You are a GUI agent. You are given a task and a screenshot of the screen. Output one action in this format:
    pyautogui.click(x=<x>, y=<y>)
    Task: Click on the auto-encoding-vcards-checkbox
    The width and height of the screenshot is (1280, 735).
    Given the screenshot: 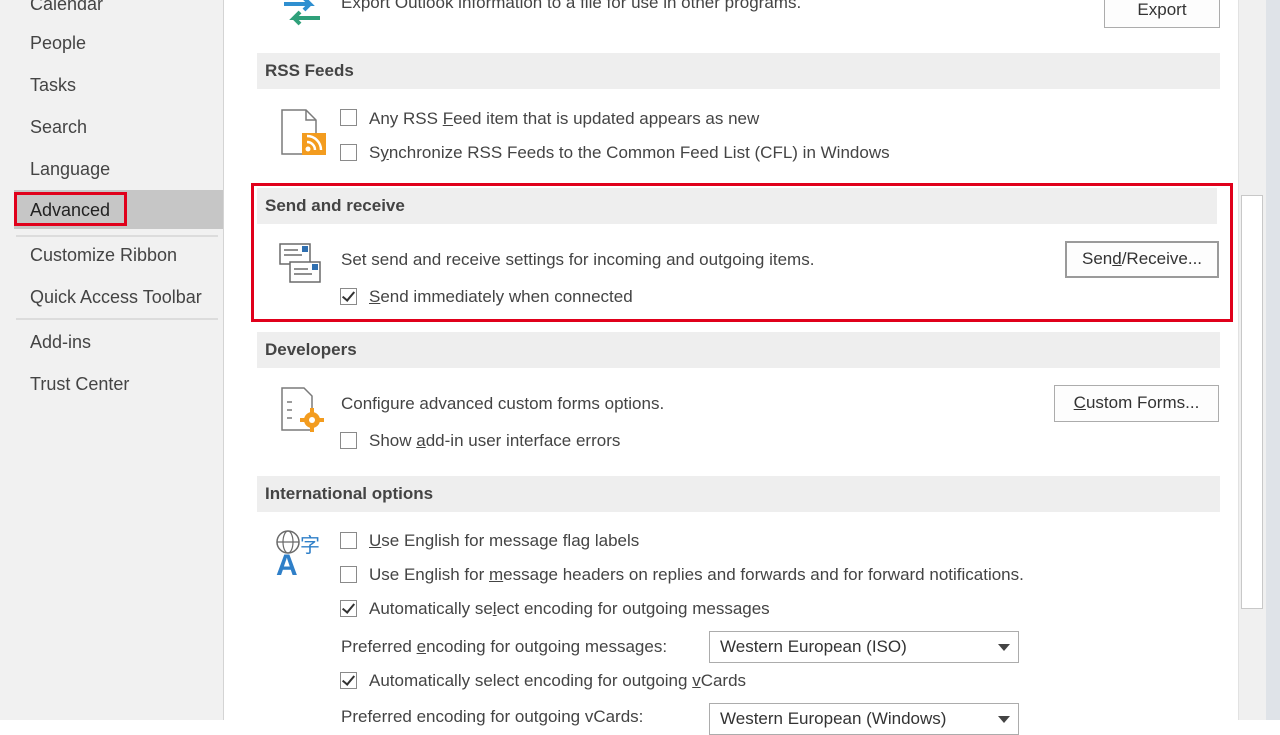 What is the action you would take?
    pyautogui.click(x=348, y=680)
    